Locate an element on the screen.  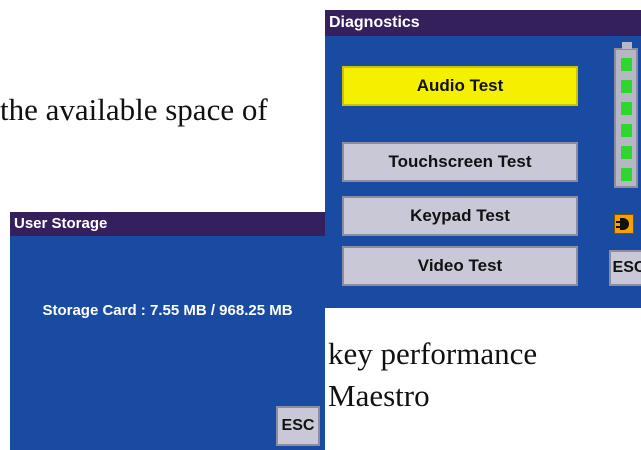
plug-body is located at coordinates (624, 224).